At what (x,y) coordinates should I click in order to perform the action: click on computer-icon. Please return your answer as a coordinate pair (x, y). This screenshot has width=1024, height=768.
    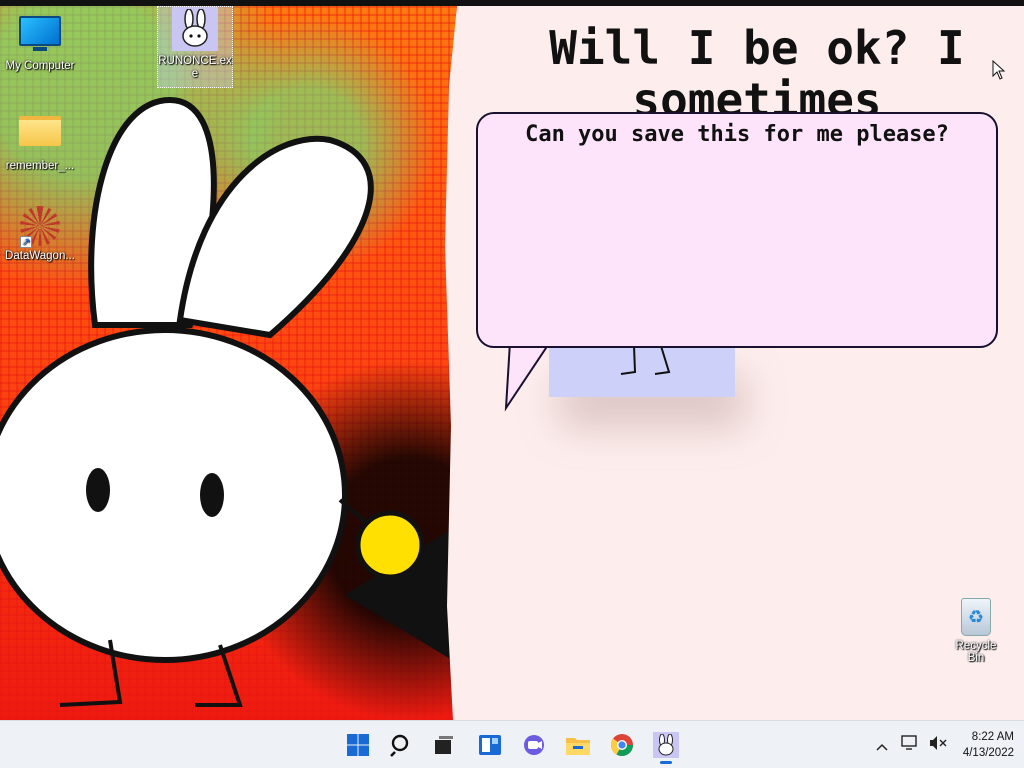
    Looking at the image, I should click on (40, 36).